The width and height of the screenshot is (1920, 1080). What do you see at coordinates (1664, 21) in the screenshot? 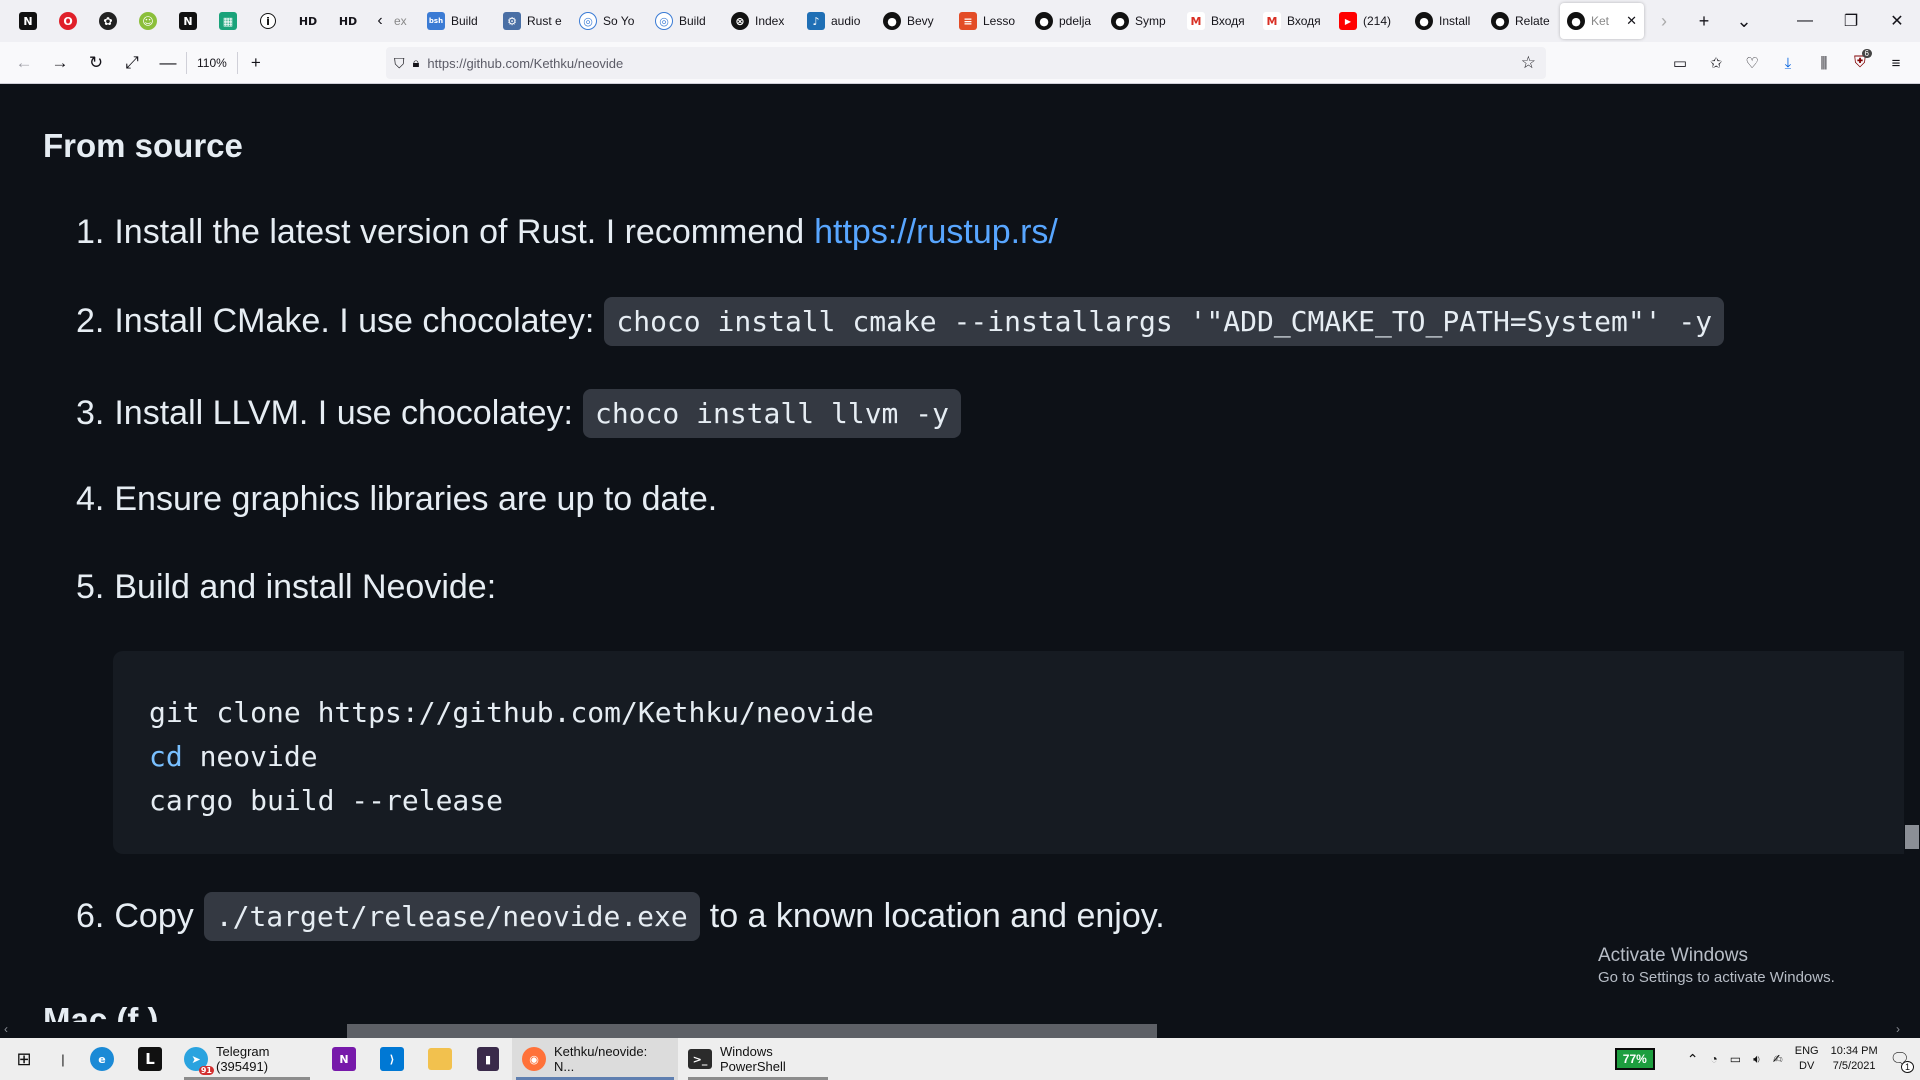
I see `tab-scroll-right-button: ›` at bounding box center [1664, 21].